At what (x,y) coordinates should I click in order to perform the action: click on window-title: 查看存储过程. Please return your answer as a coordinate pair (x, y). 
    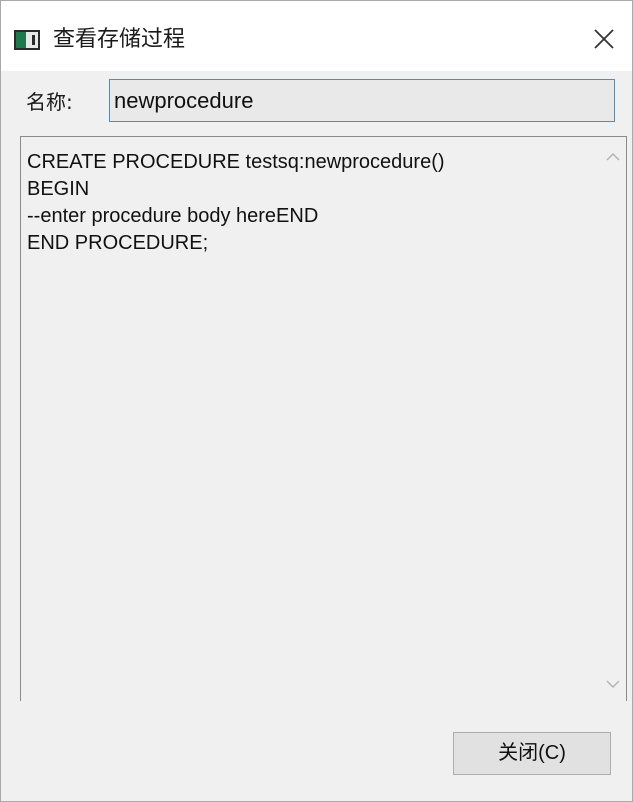
    Looking at the image, I should click on (119, 39).